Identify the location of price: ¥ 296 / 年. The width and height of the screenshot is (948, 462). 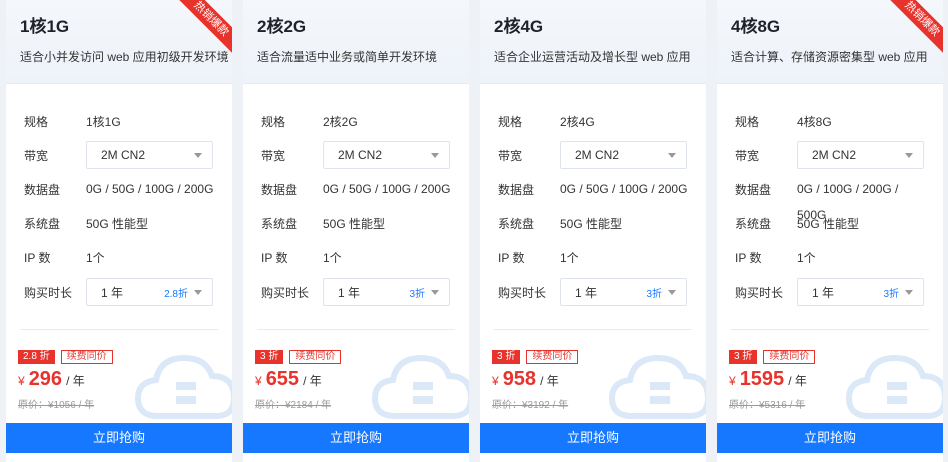
(51, 379).